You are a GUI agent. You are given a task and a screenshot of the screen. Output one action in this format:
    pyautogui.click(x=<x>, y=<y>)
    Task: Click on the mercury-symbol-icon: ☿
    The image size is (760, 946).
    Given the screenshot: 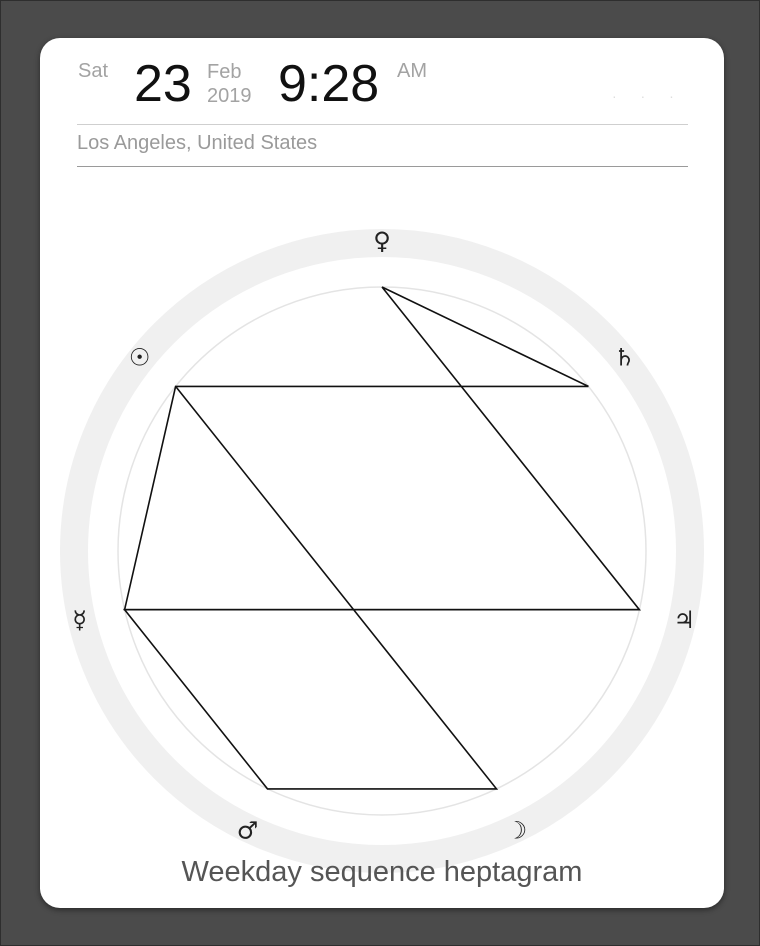 What is the action you would take?
    pyautogui.click(x=79, y=620)
    